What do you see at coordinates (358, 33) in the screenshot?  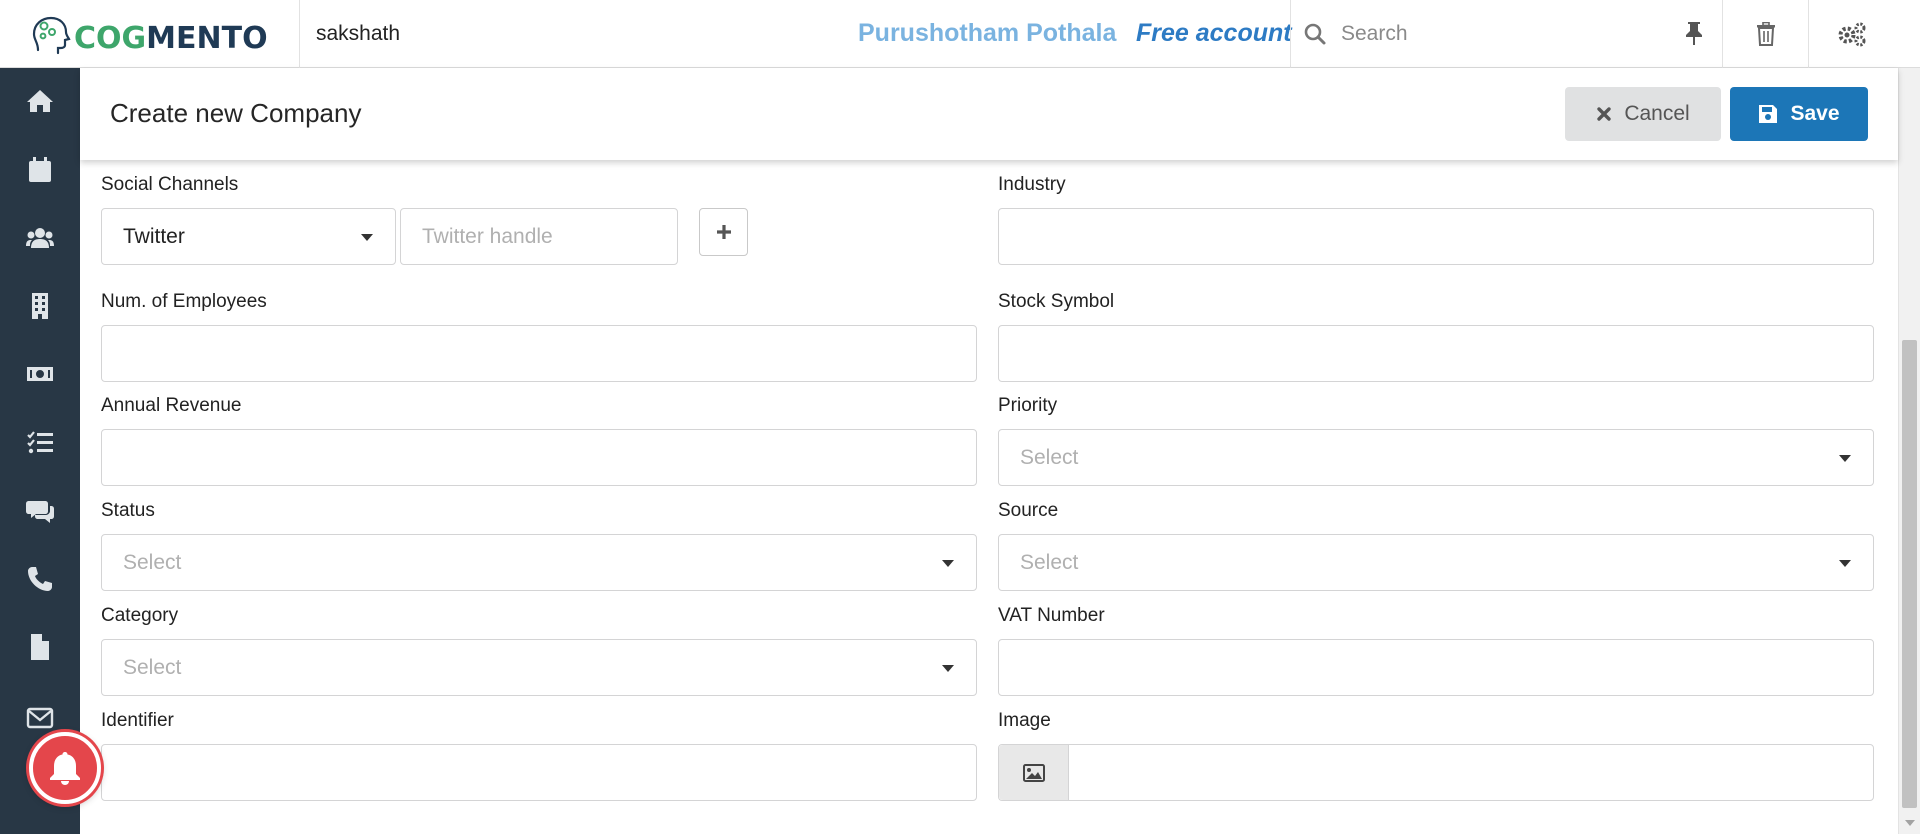 I see `workspace-user: sakshath` at bounding box center [358, 33].